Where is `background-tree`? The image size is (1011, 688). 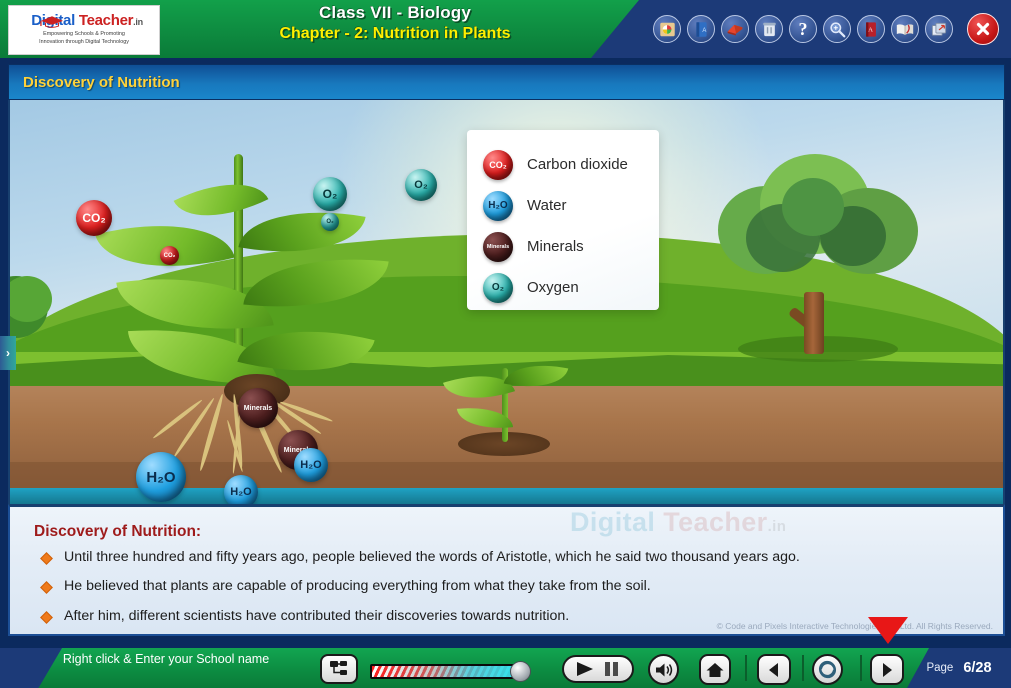
background-tree is located at coordinates (820, 249).